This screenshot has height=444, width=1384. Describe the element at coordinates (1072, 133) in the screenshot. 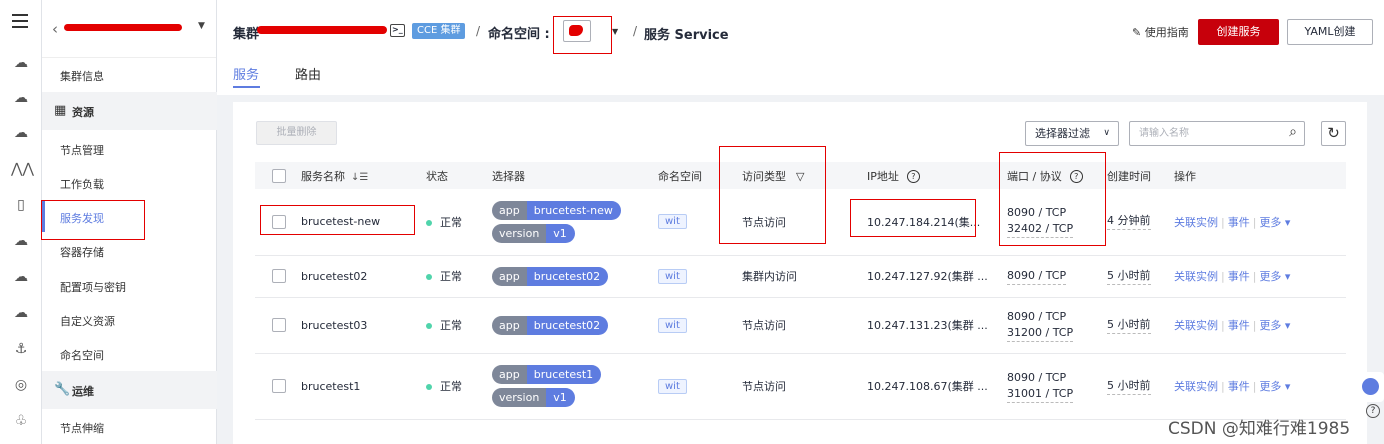

I see `selector-filter-dropdown: 选择器过滤 ∨` at that location.